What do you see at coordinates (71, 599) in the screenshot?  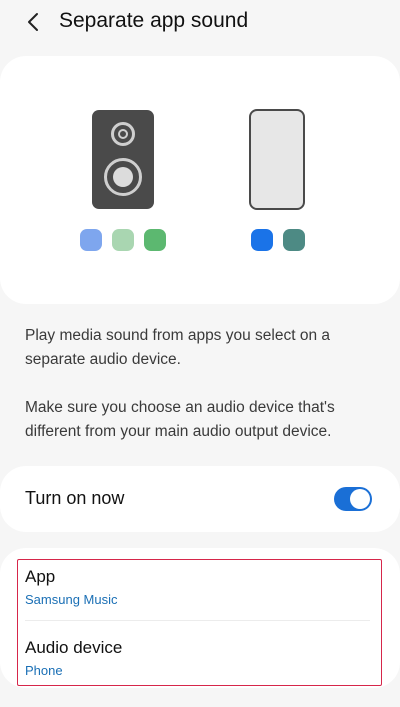 I see `app-setting-value: Samsung Music` at bounding box center [71, 599].